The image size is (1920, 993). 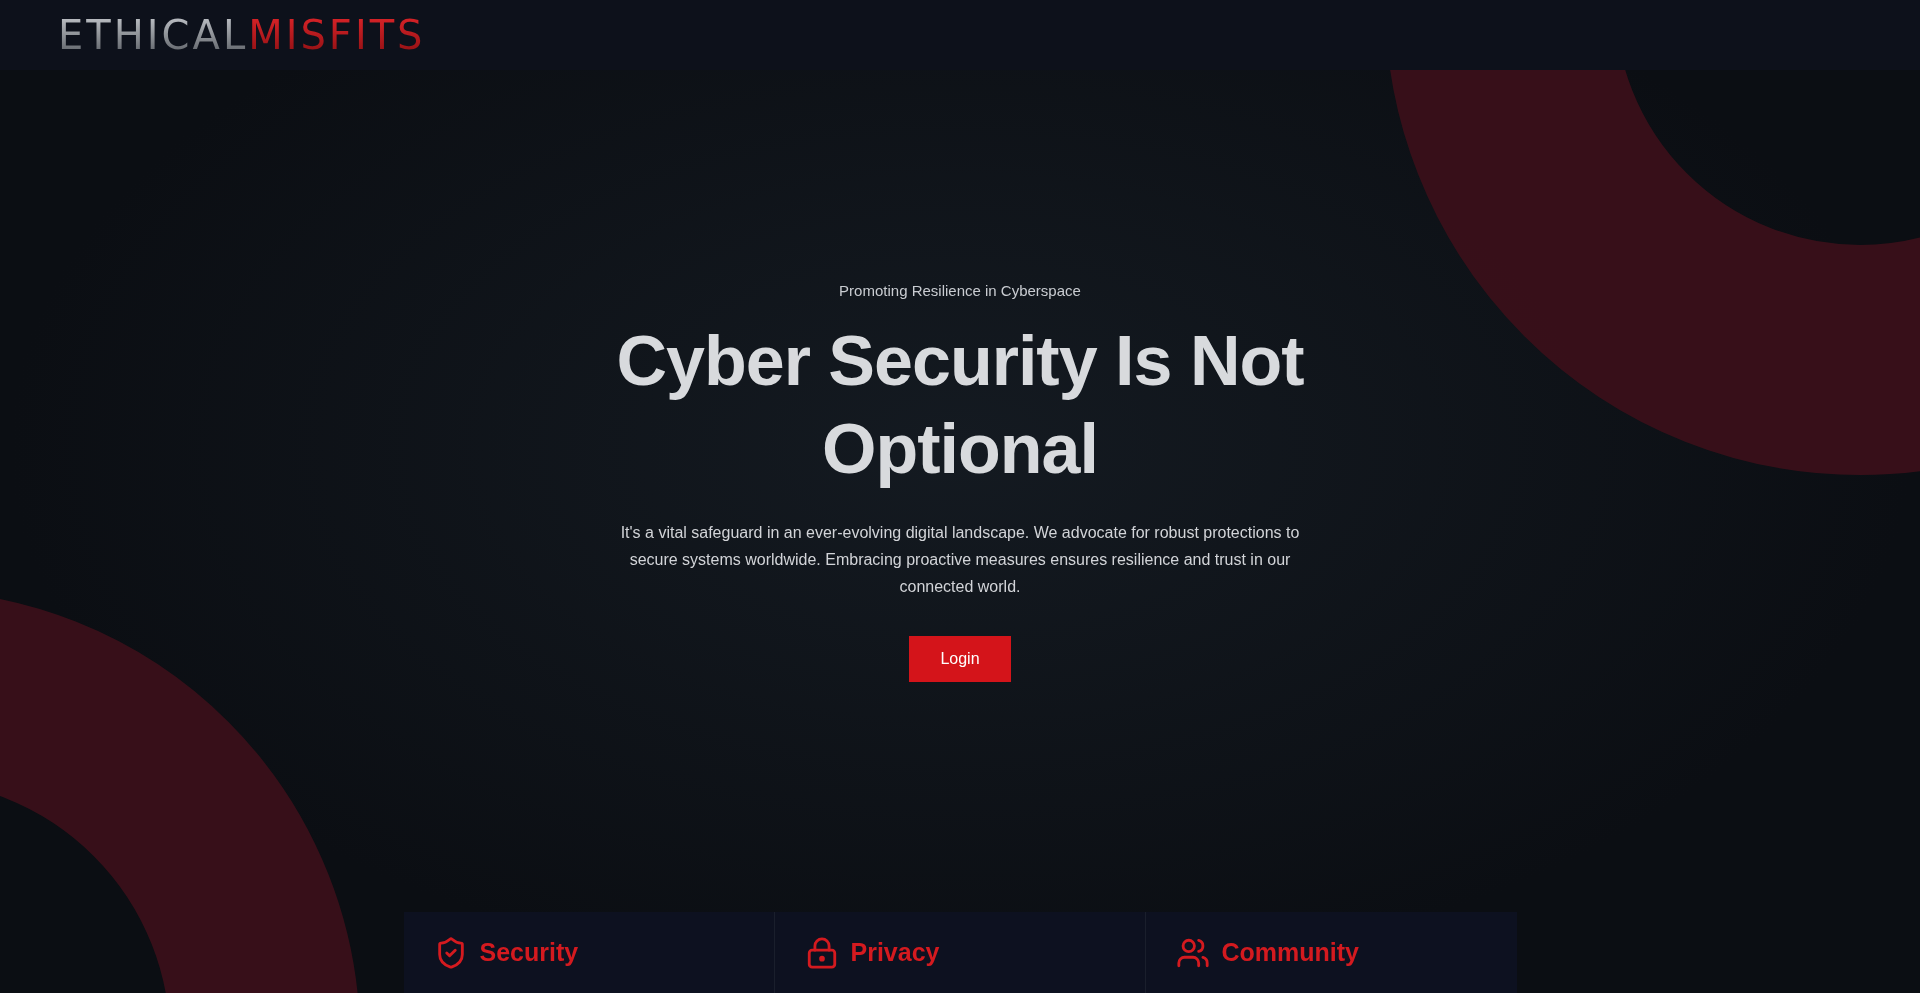 I want to click on tagline: Promoting Resilience in Cyberspace, so click(x=960, y=290).